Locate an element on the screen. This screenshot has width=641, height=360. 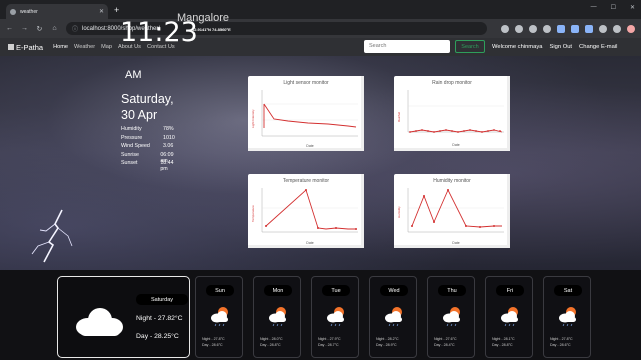
forecast-day-pill: Tue is located at coordinates (336, 290).